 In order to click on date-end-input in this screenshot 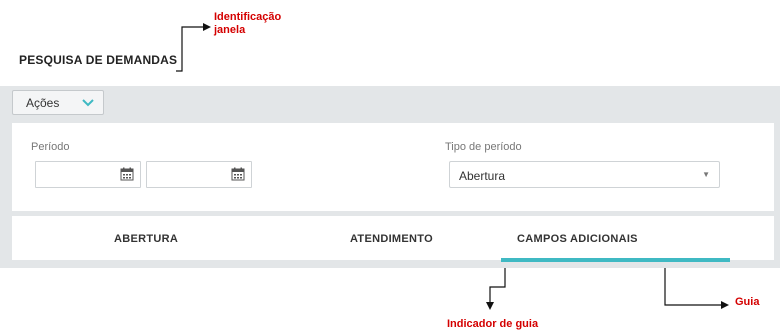, I will do `click(199, 174)`.